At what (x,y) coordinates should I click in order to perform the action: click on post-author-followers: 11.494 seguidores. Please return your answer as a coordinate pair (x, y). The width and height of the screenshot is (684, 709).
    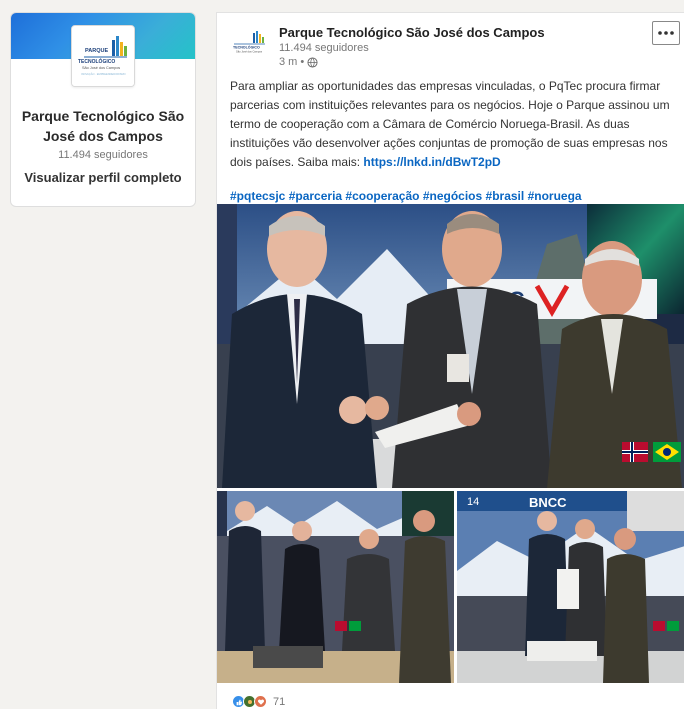
    Looking at the image, I should click on (324, 48).